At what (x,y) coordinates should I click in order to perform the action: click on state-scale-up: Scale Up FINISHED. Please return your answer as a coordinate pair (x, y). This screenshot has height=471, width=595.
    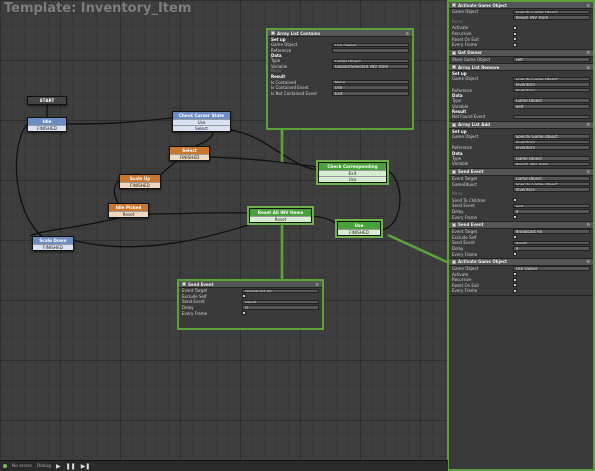
    Looking at the image, I should click on (140, 181).